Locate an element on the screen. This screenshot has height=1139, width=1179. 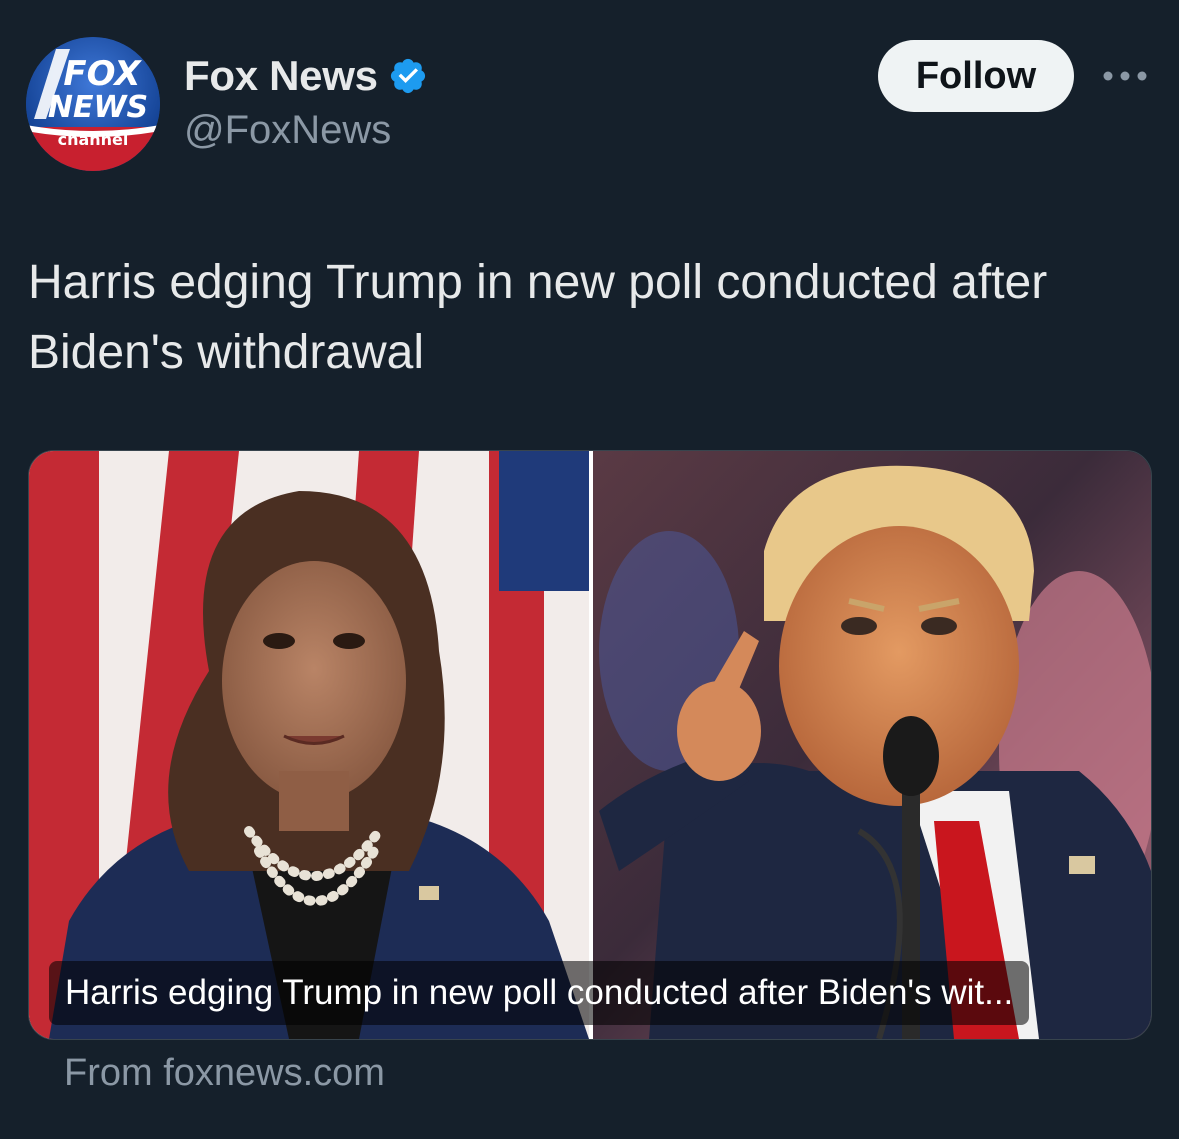
logo-text-channel: channel is located at coordinates (93, 139).